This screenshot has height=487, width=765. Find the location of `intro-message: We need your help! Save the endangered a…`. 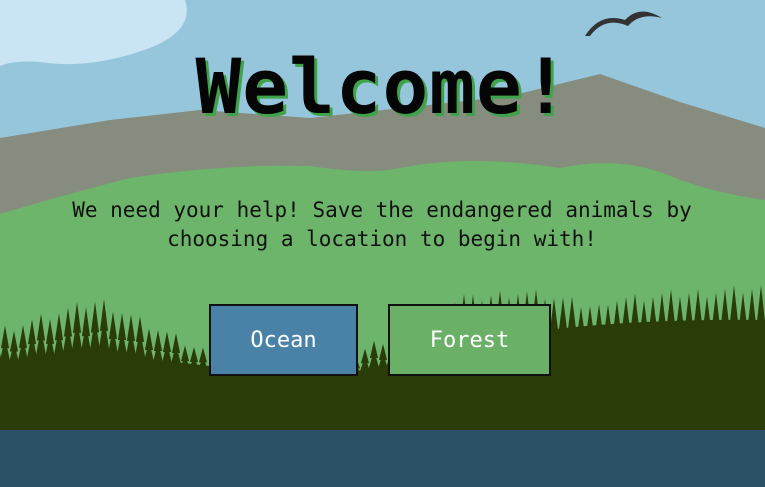

intro-message: We need your help! Save the endangered a… is located at coordinates (382, 224).